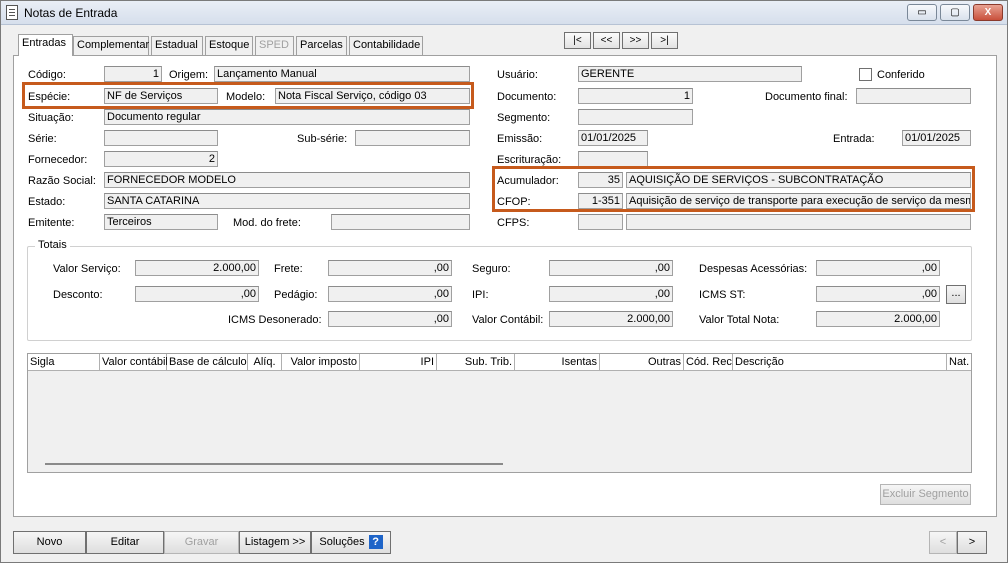  Describe the element at coordinates (664, 40) in the screenshot. I see `last-record-button: >|` at that location.